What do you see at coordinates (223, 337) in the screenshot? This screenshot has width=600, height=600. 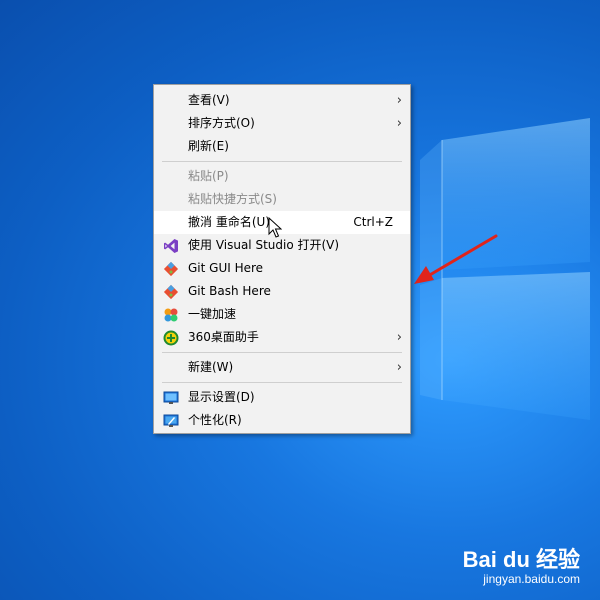 I see `menu-item-label: 360桌面助手` at bounding box center [223, 337].